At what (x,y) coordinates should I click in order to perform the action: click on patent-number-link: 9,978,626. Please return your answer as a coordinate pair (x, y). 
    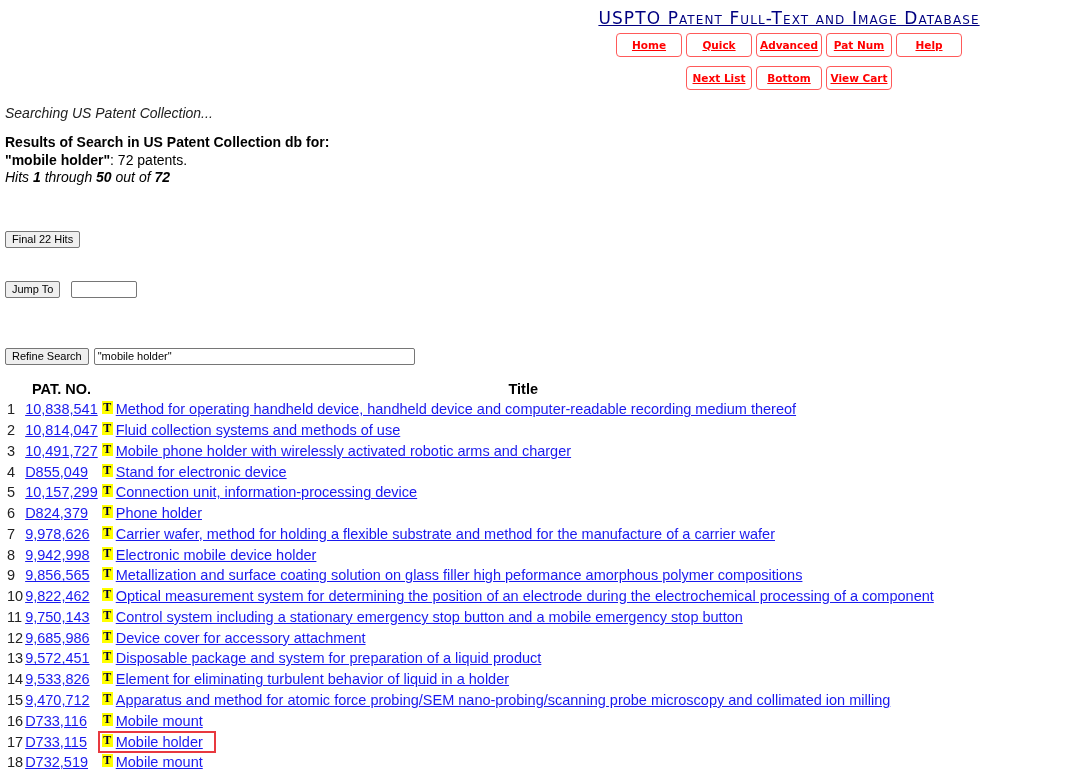
    Looking at the image, I should click on (57, 533).